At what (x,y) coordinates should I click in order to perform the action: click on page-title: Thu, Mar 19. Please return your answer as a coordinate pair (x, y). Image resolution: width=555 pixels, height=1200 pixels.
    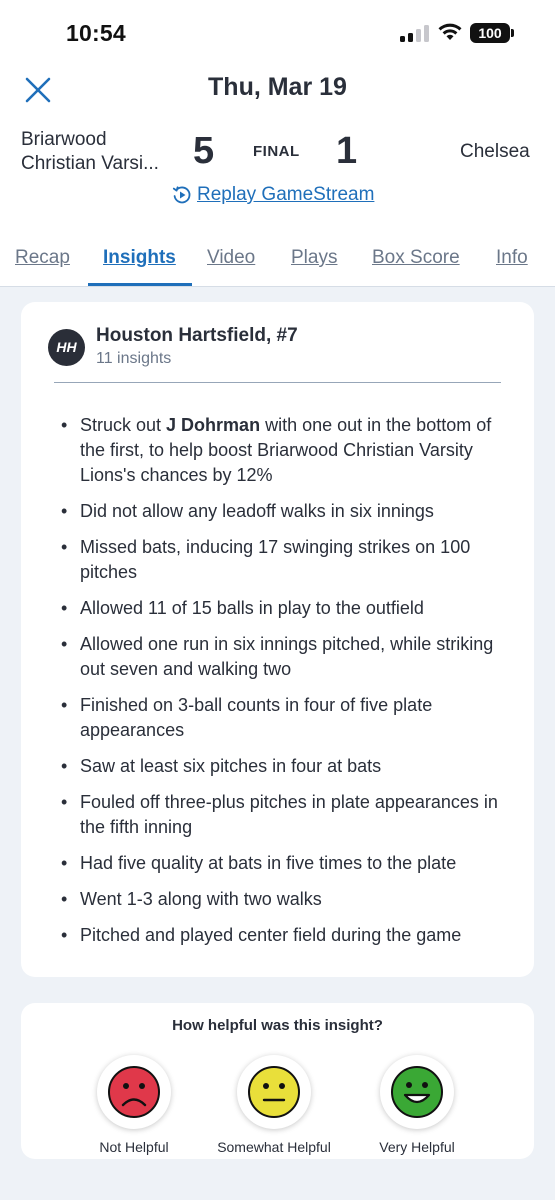
    Looking at the image, I should click on (277, 87).